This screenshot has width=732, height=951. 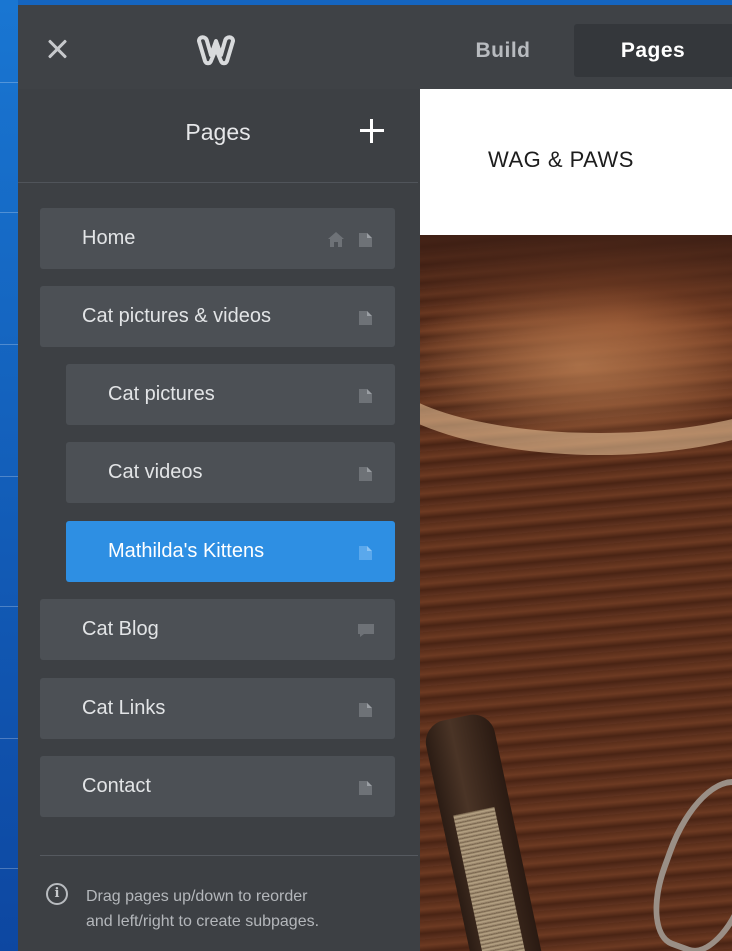 What do you see at coordinates (217, 629) in the screenshot?
I see `page-item-cat-blog: Cat Blog` at bounding box center [217, 629].